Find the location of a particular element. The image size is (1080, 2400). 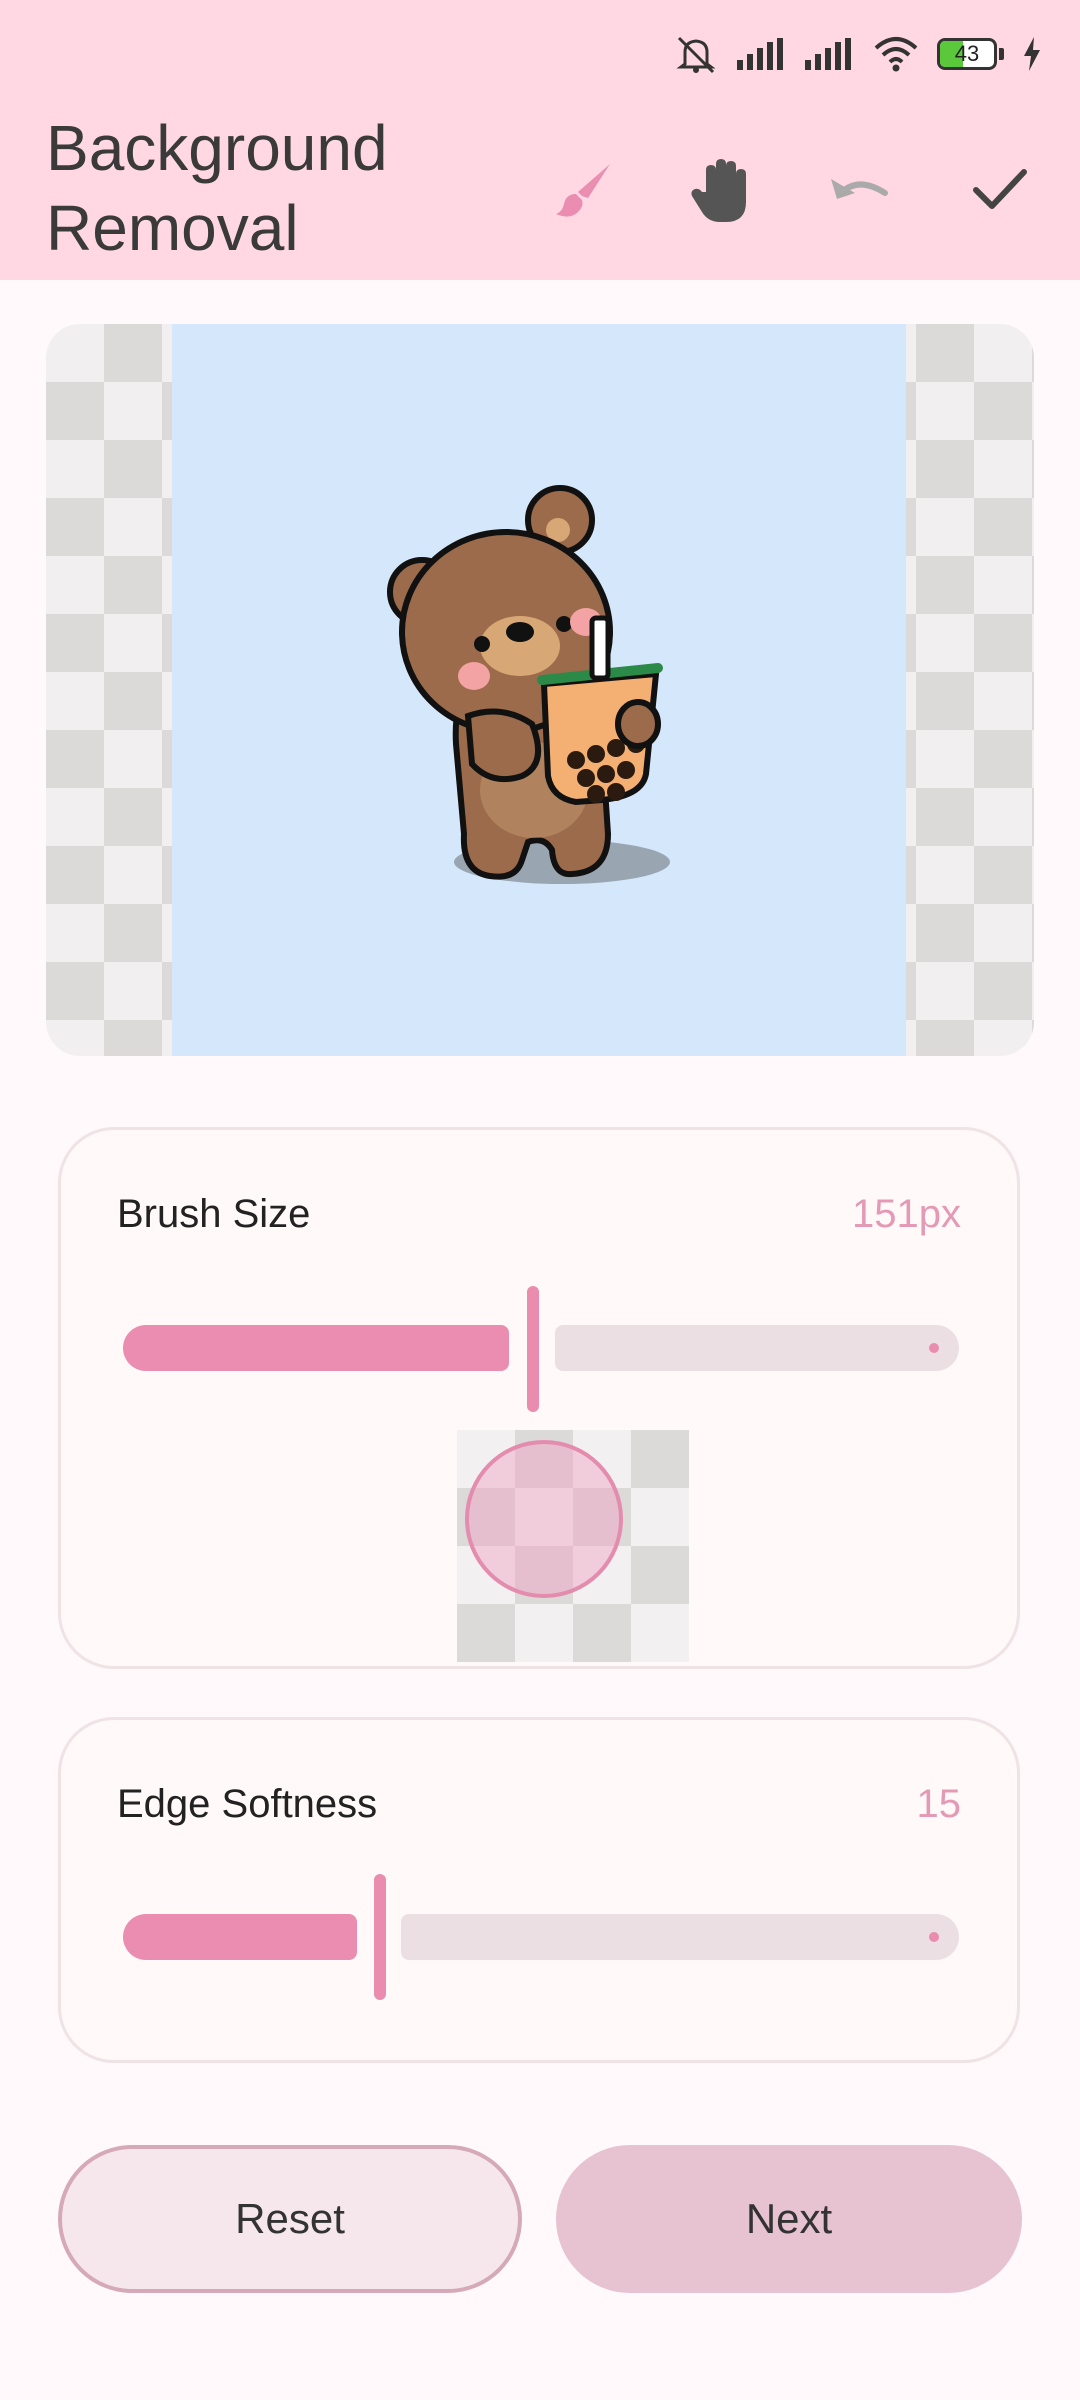

brush-size-label: Brush Size is located at coordinates (214, 1214).